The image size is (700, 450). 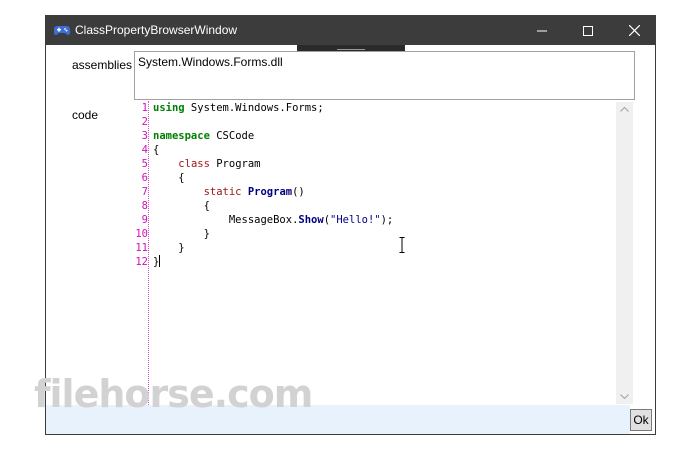 I want to click on code-line: namespace CSCode, so click(x=203, y=136).